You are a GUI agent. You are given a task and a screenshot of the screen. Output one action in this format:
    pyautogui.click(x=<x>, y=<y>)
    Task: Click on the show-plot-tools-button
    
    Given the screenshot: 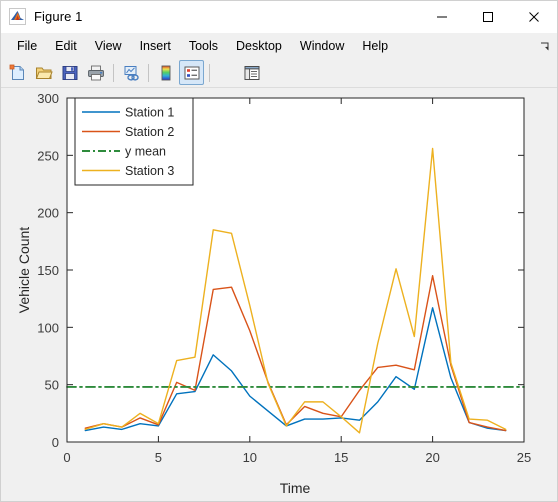 What is the action you would take?
    pyautogui.click(x=251, y=72)
    